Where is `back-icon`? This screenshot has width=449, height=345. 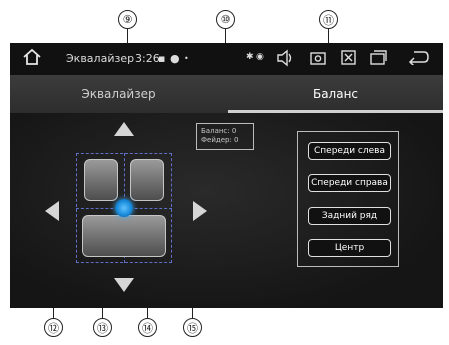
back-icon is located at coordinates (419, 59).